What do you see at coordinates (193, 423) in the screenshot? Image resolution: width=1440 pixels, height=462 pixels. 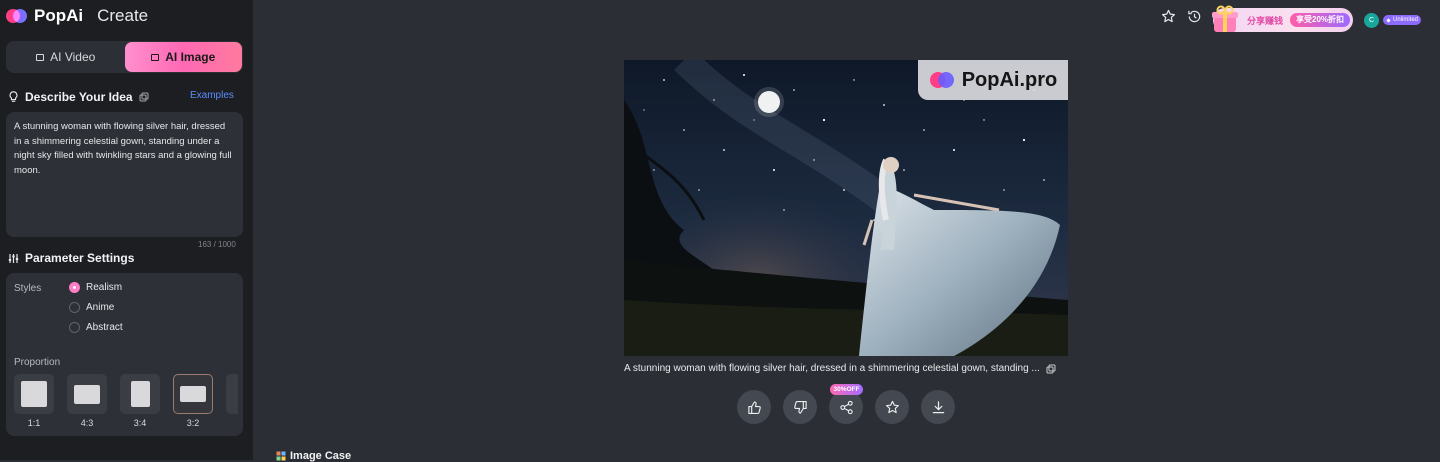 I see `proportion-caption: 3:2` at bounding box center [193, 423].